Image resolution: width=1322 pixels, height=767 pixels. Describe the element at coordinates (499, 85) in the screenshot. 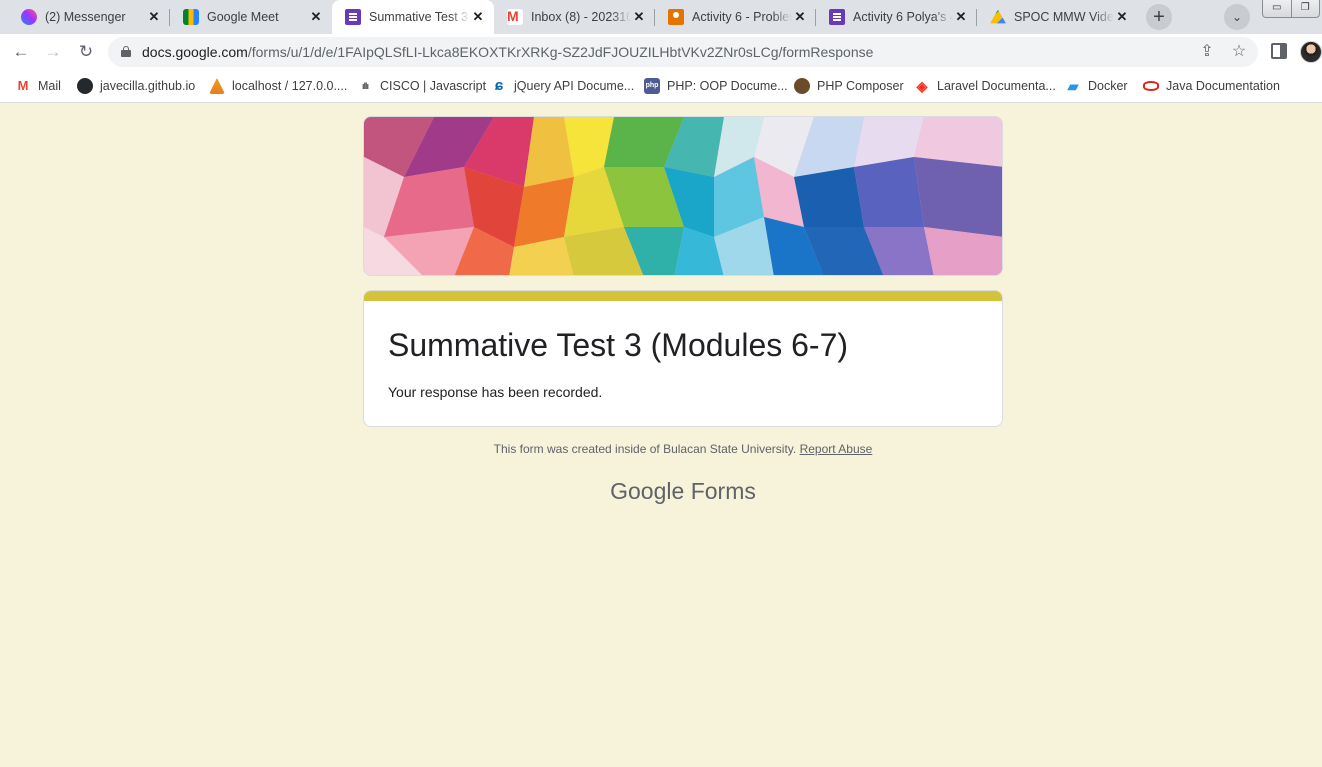

I see `jquery-icon: ɕ` at that location.